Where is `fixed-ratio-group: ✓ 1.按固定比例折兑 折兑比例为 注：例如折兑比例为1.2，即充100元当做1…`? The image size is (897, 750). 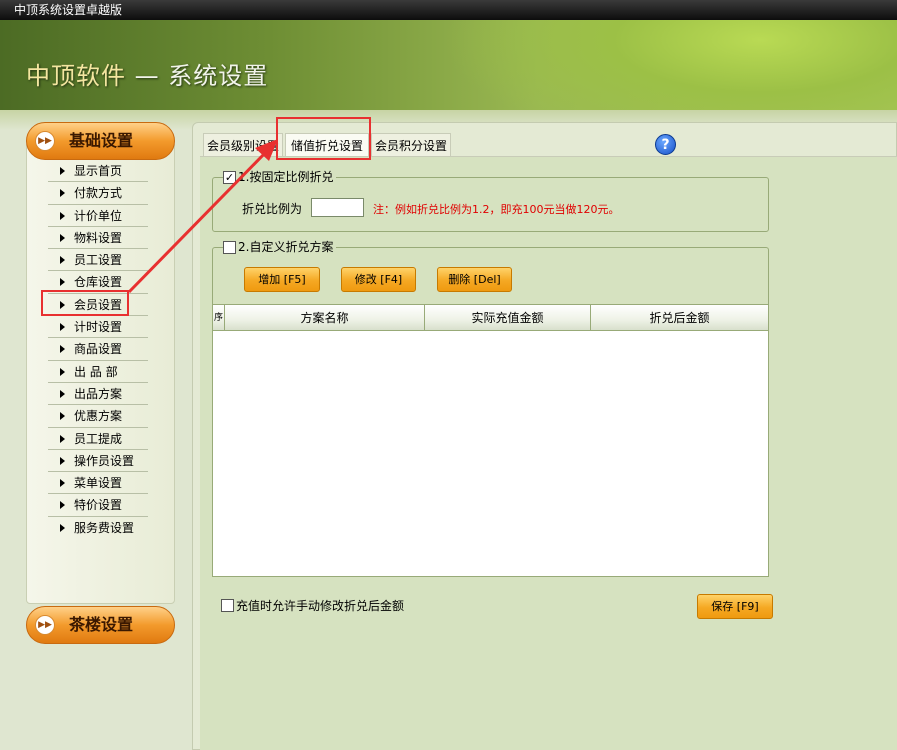 fixed-ratio-group: ✓ 1.按固定比例折兑 折兑比例为 注：例如折兑比例为1.2，即充100元当做1… is located at coordinates (490, 200).